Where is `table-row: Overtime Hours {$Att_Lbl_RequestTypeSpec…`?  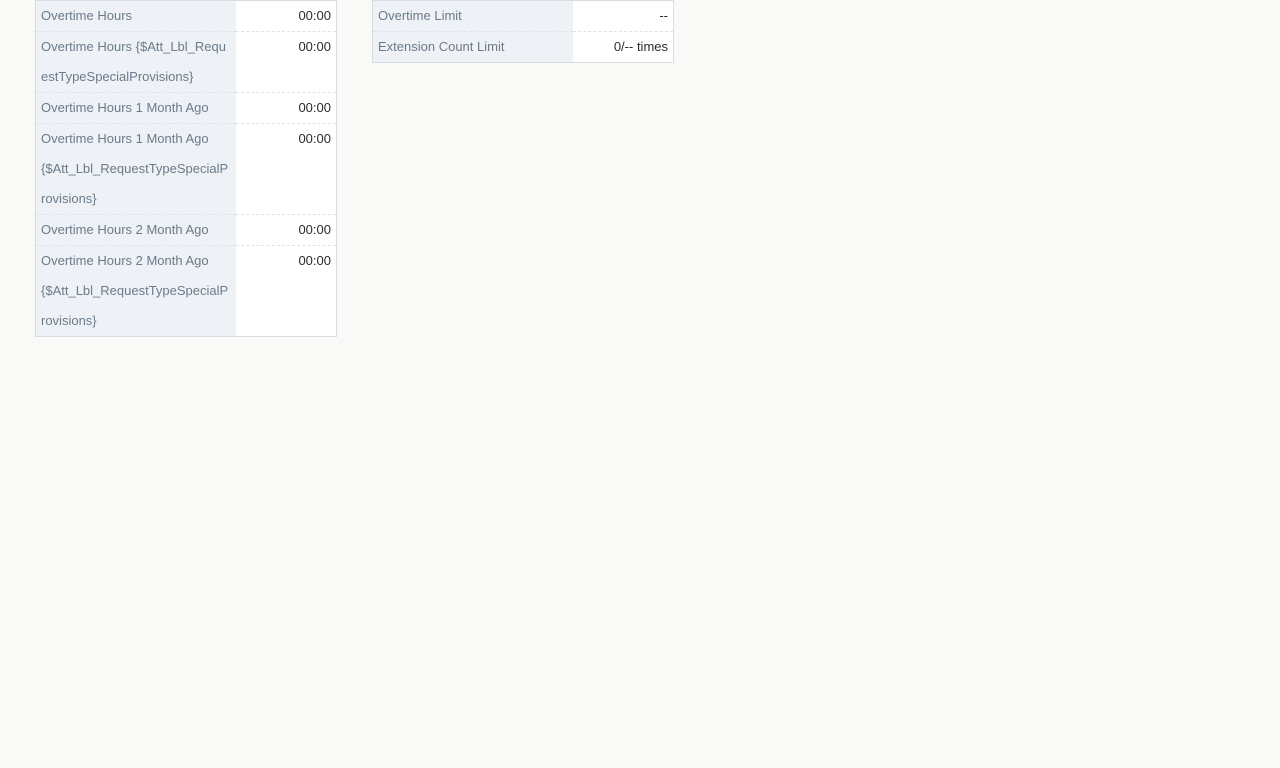
table-row: Overtime Hours {$Att_Lbl_RequestTypeSpec… is located at coordinates (186, 62).